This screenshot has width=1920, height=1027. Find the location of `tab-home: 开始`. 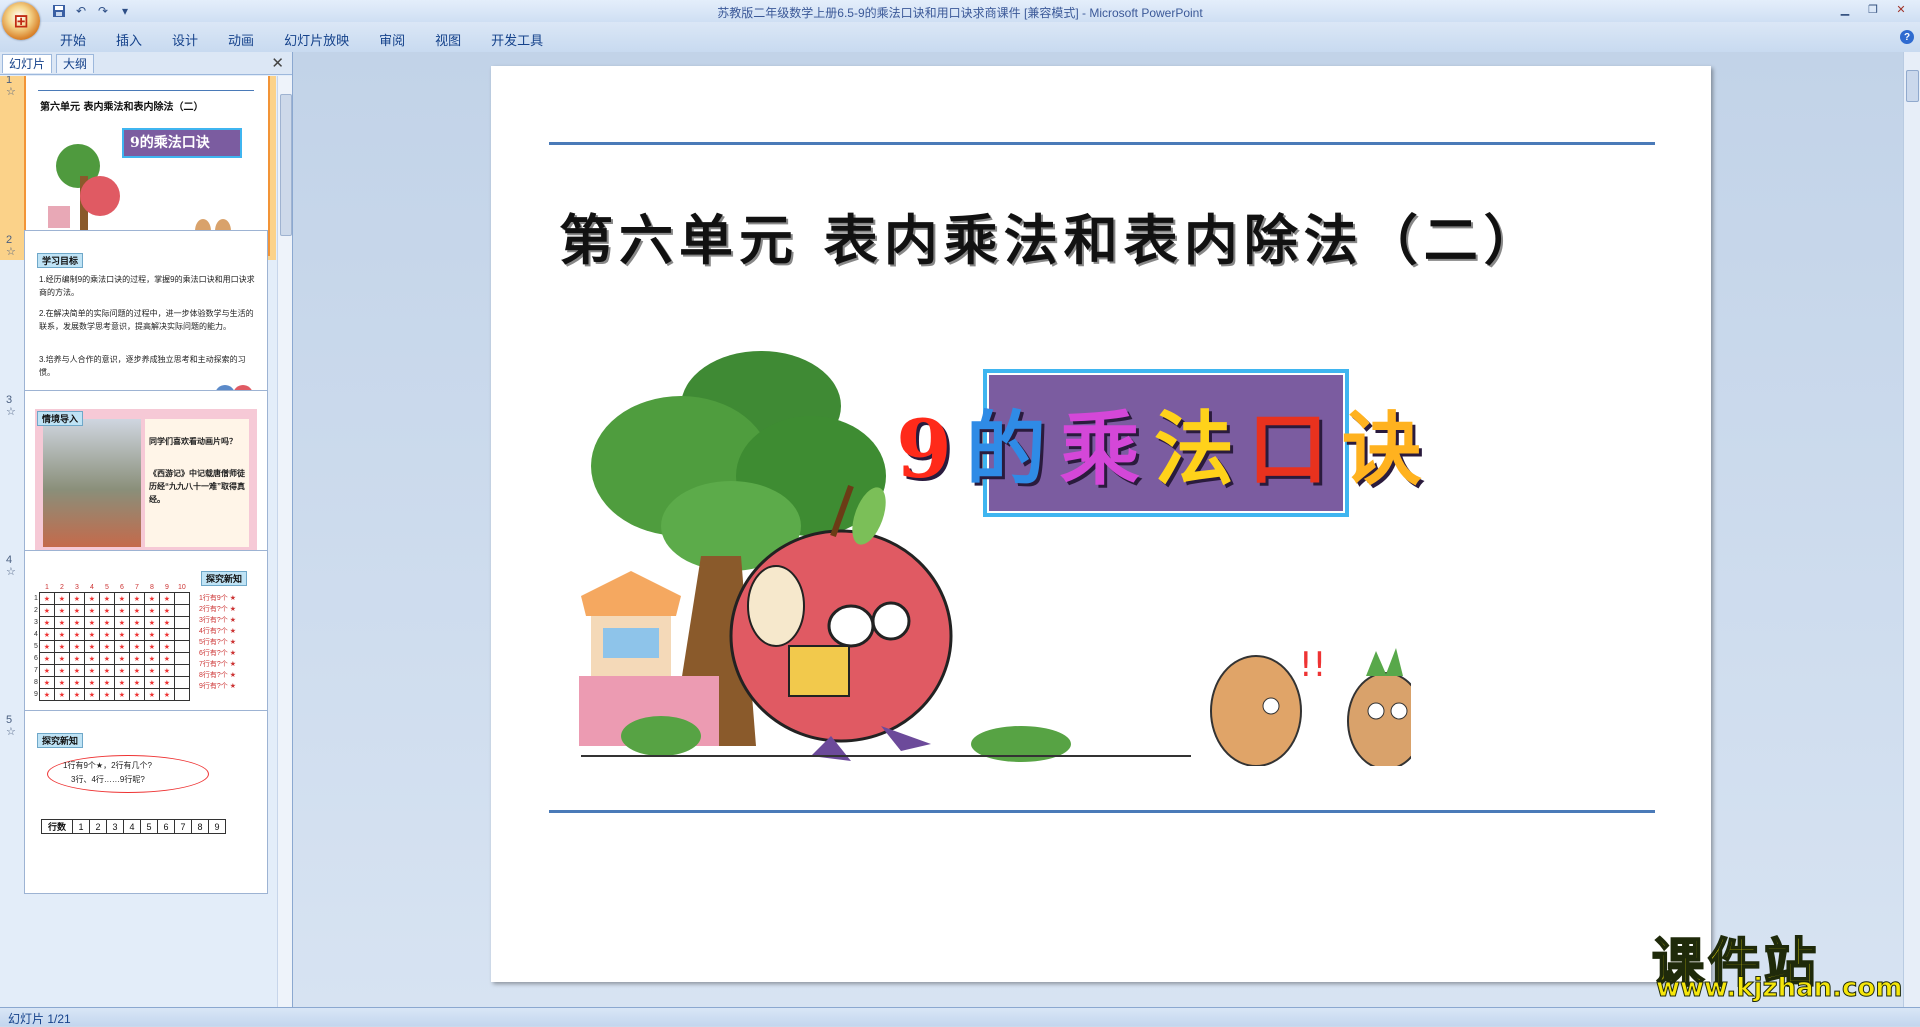

tab-home: 开始 is located at coordinates (73, 39).